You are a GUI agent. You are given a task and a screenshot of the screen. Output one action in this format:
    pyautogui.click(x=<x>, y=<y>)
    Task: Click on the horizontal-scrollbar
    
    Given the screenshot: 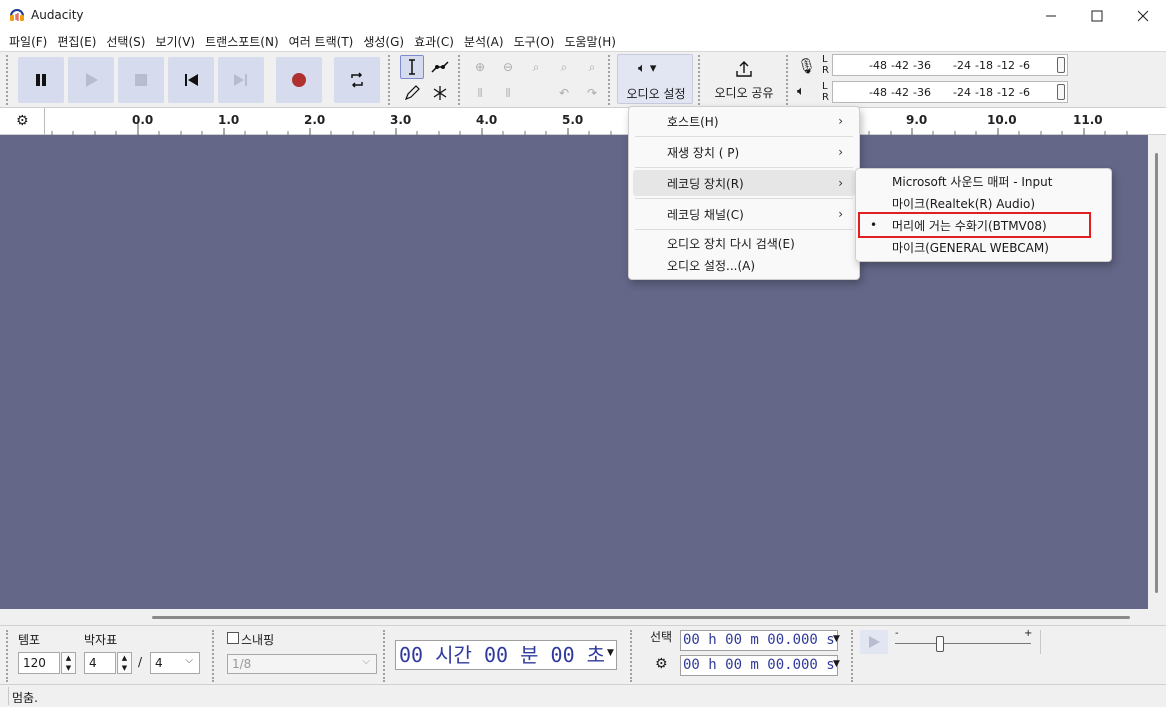 What is the action you would take?
    pyautogui.click(x=583, y=617)
    